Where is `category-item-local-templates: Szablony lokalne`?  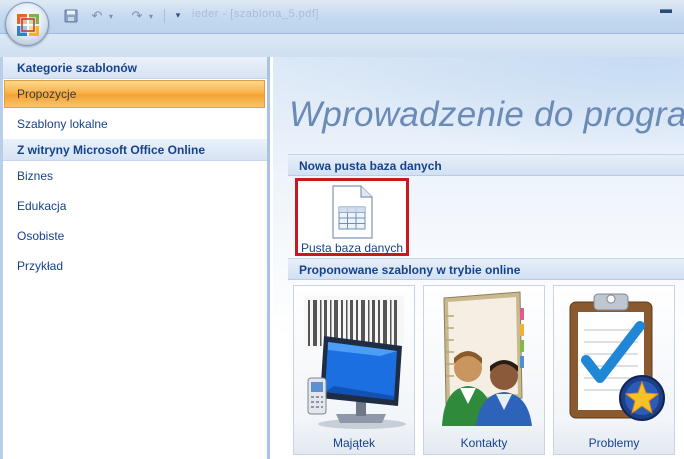 category-item-local-templates: Szablony lokalne is located at coordinates (135, 124).